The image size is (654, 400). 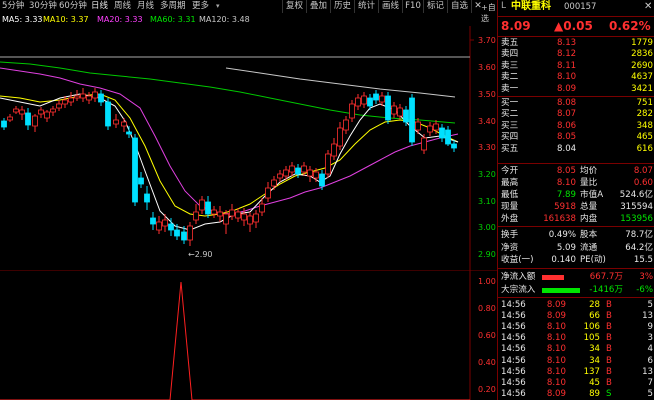 What do you see at coordinates (487, 308) in the screenshot?
I see `indicator-tick: 0.80` at bounding box center [487, 308].